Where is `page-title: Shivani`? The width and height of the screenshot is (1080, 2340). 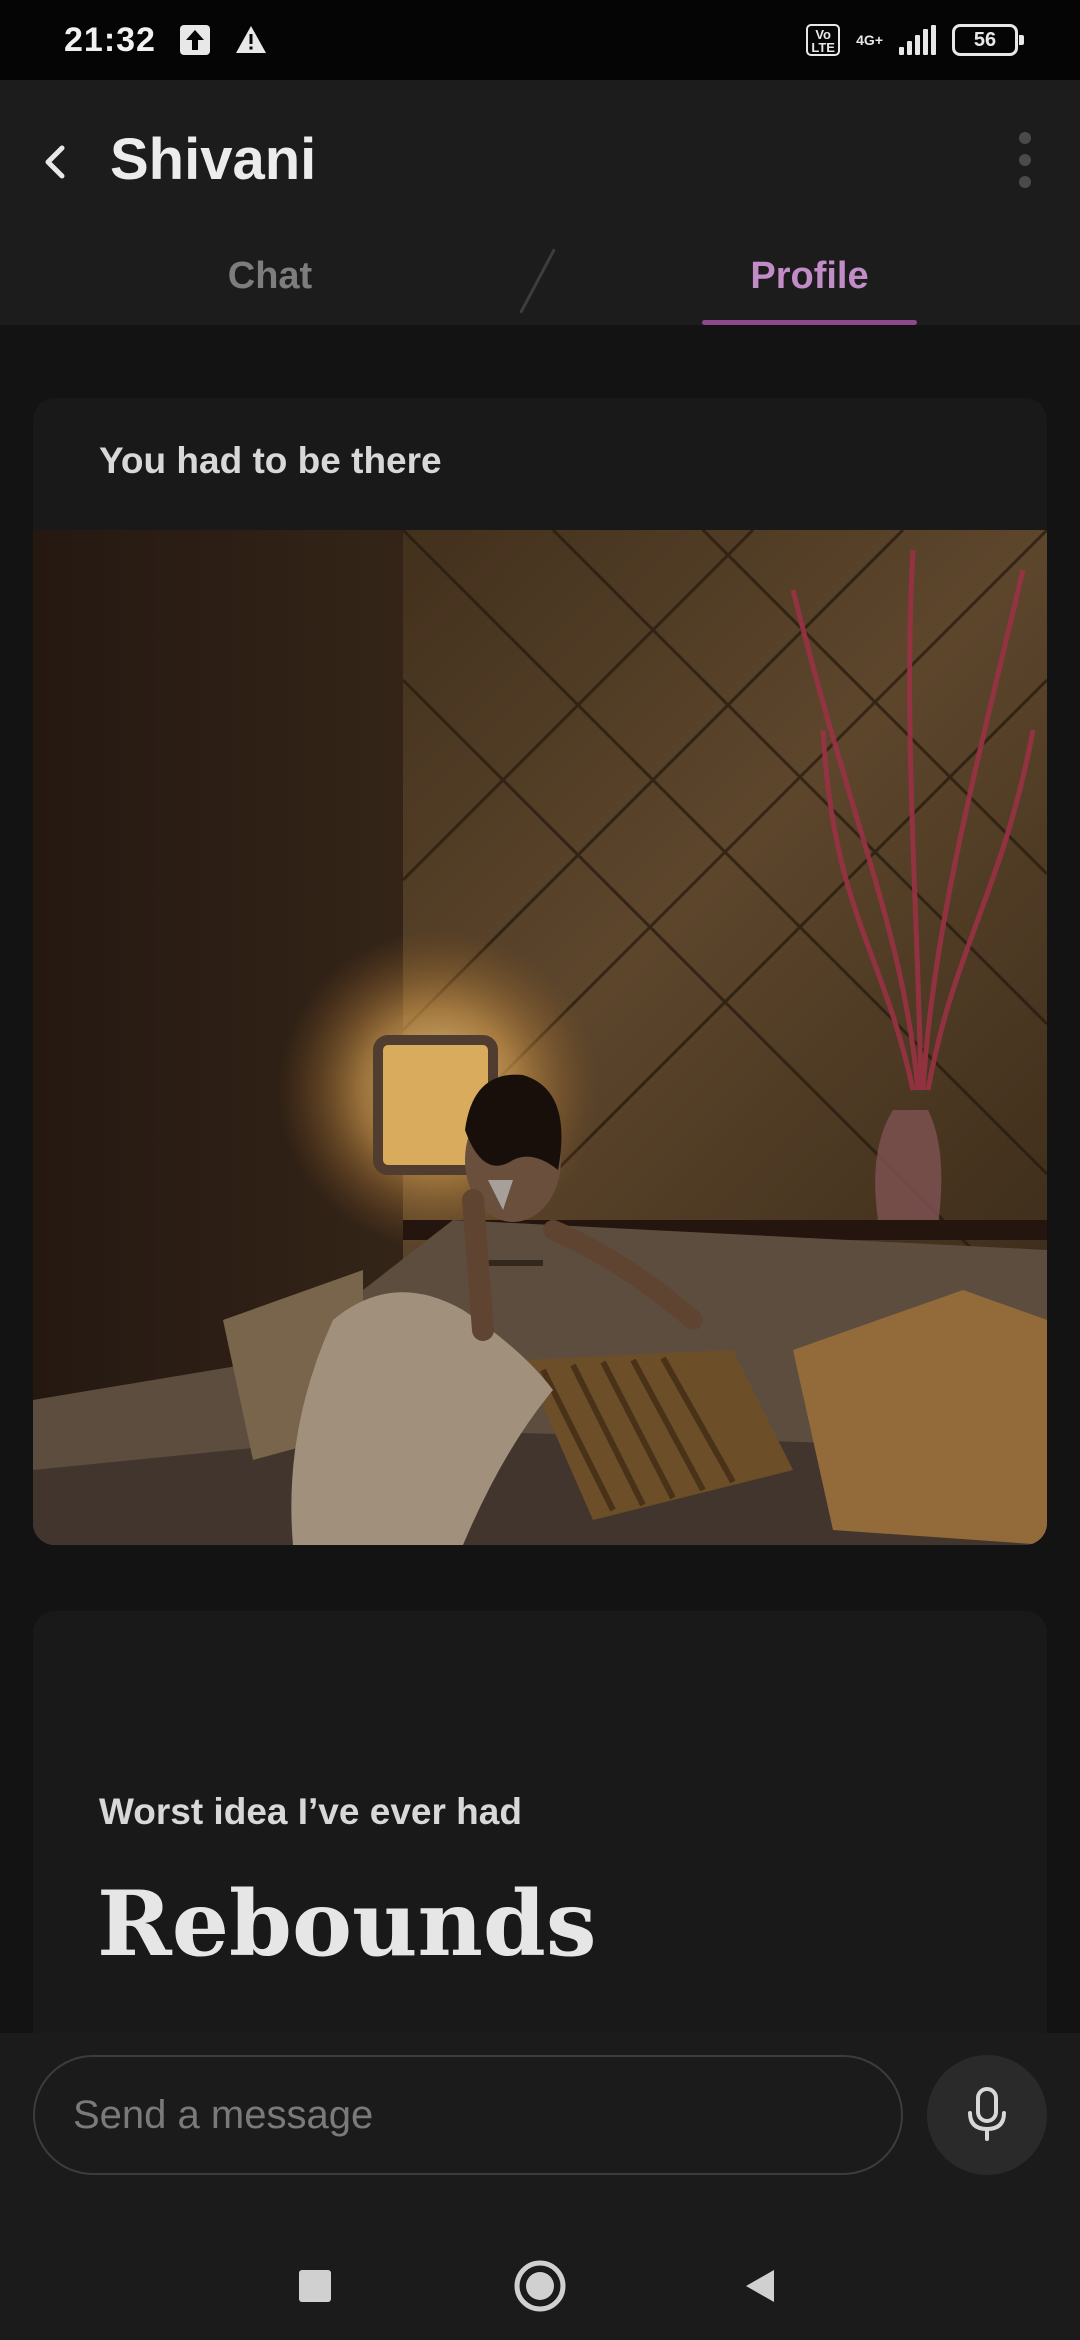 page-title: Shivani is located at coordinates (213, 159).